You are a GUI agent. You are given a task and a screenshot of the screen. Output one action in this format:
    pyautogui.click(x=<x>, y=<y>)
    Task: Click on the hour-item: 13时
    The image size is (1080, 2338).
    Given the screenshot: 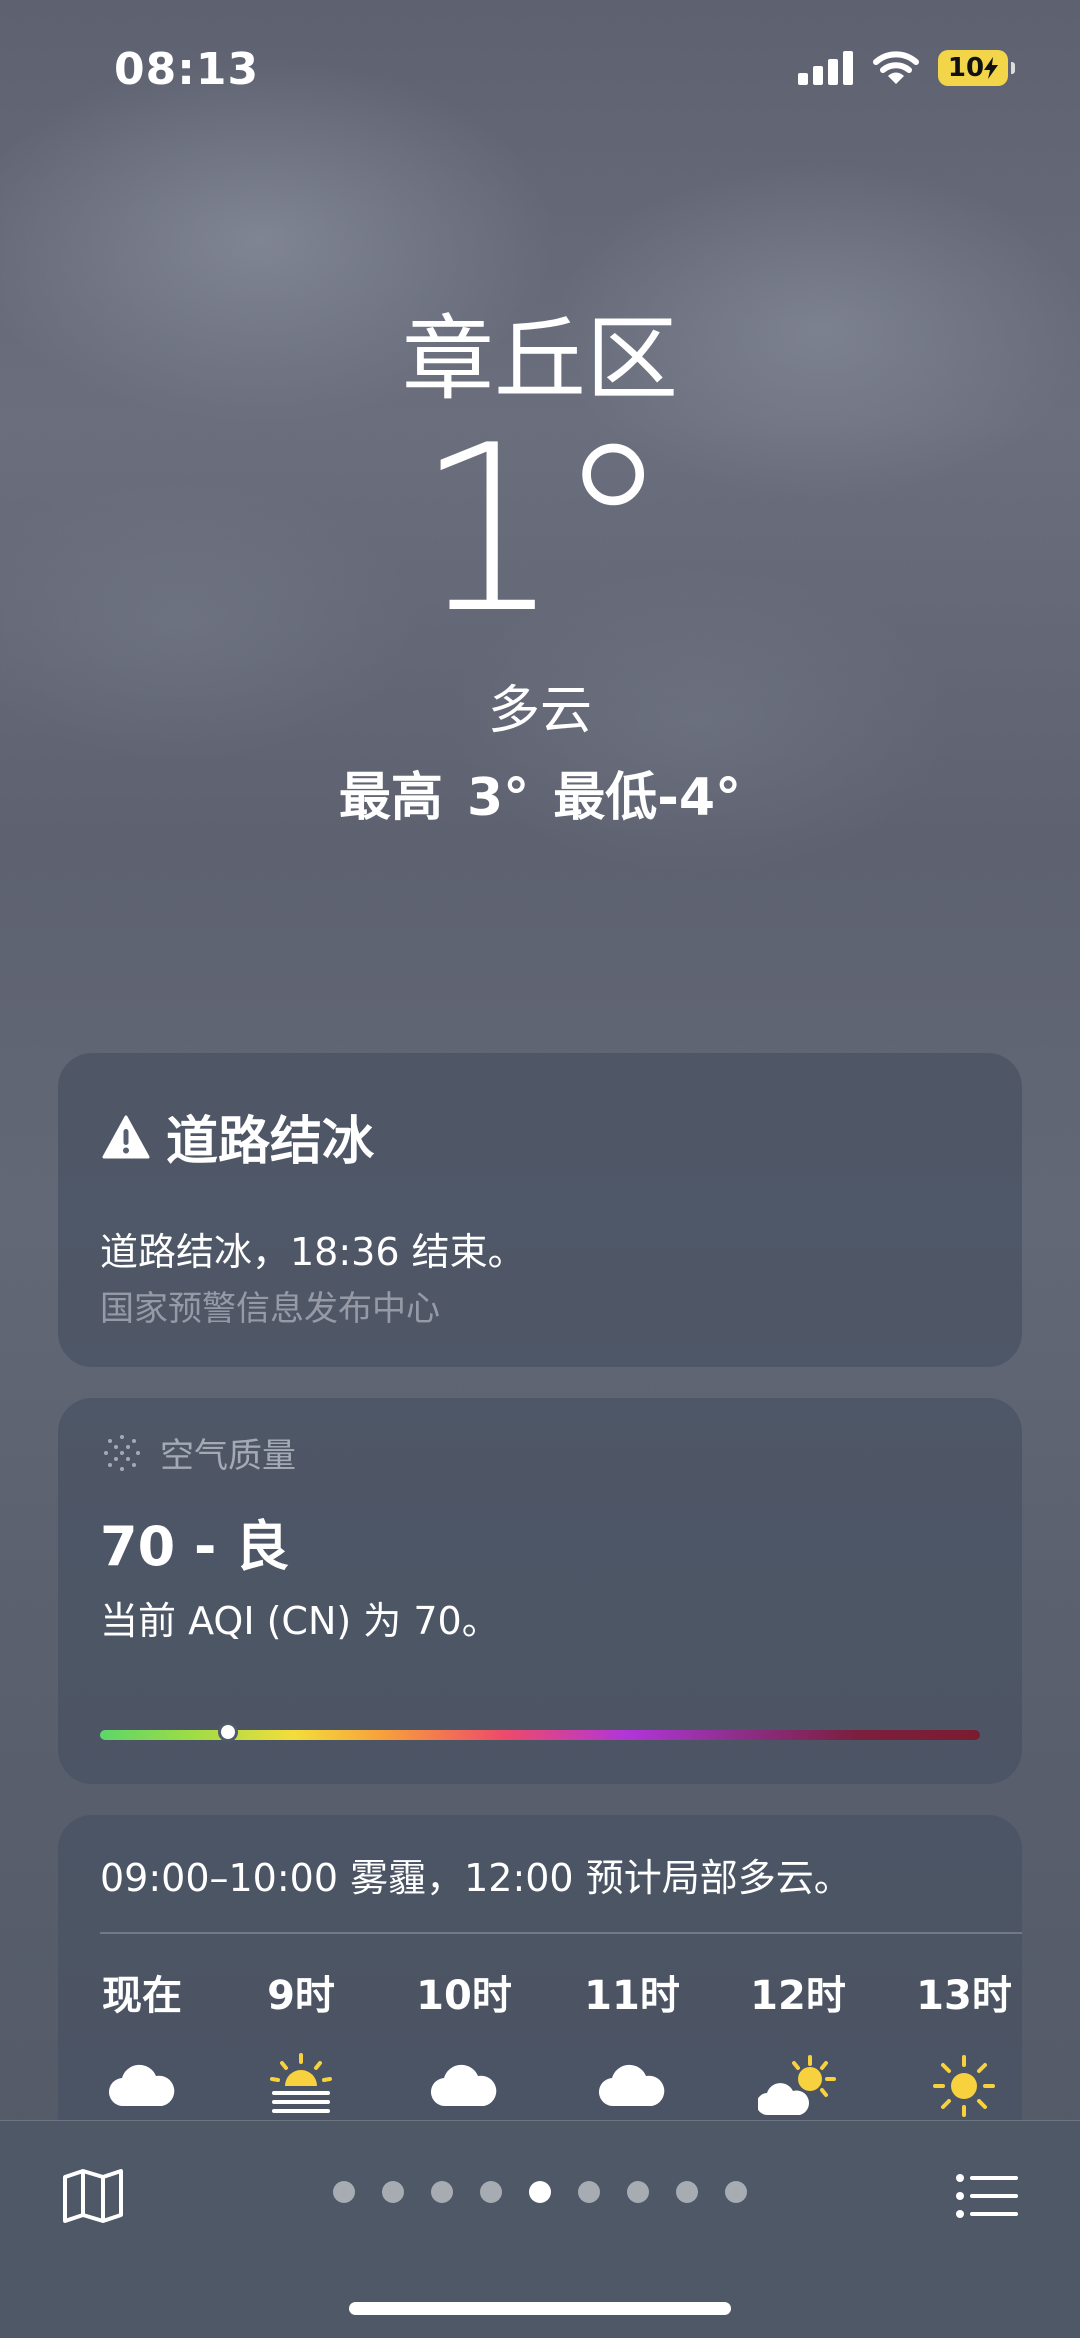 What is the action you would take?
    pyautogui.click(x=964, y=2042)
    